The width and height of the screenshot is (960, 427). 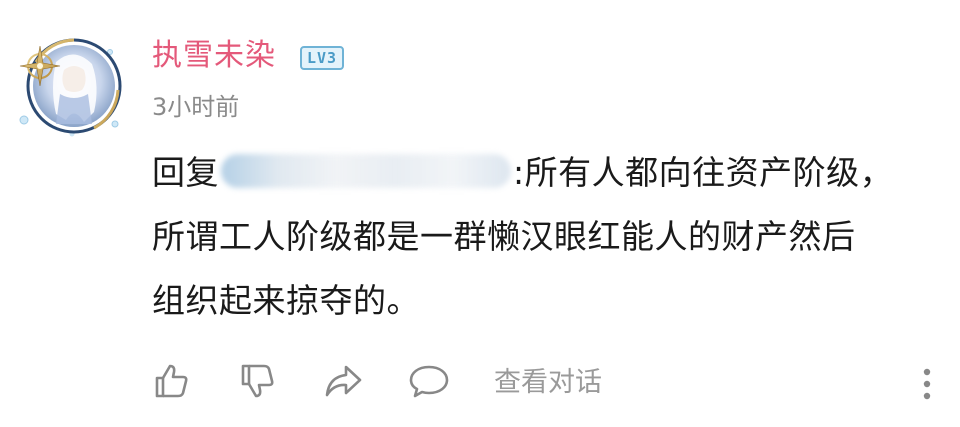 What do you see at coordinates (366, 170) in the screenshot?
I see `redacted-mention` at bounding box center [366, 170].